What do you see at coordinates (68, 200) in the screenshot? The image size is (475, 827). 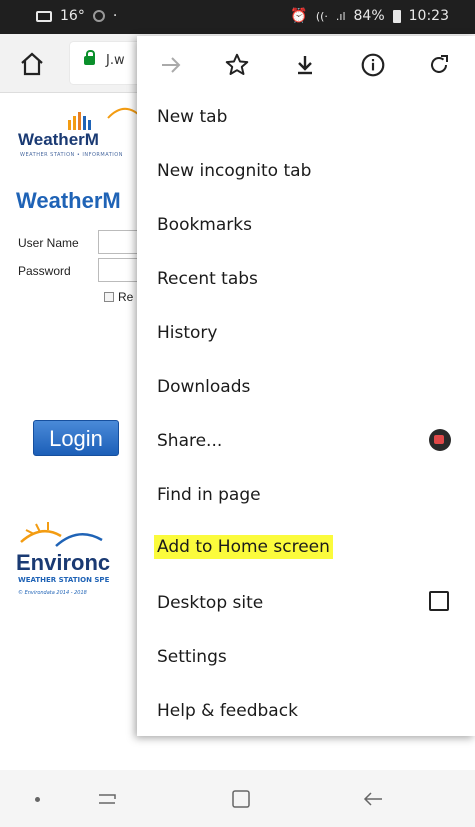 I see `page-title: WeatherM` at bounding box center [68, 200].